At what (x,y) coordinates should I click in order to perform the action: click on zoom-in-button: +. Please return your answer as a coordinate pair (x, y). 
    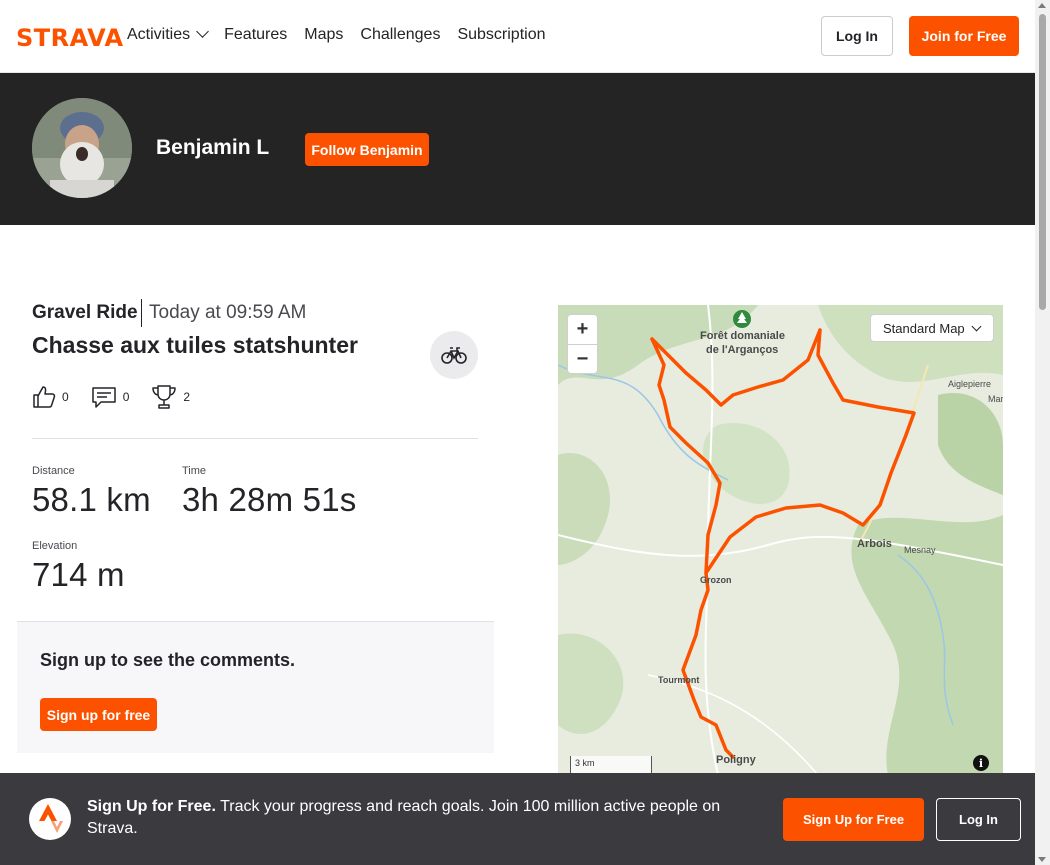
    Looking at the image, I should click on (582, 329).